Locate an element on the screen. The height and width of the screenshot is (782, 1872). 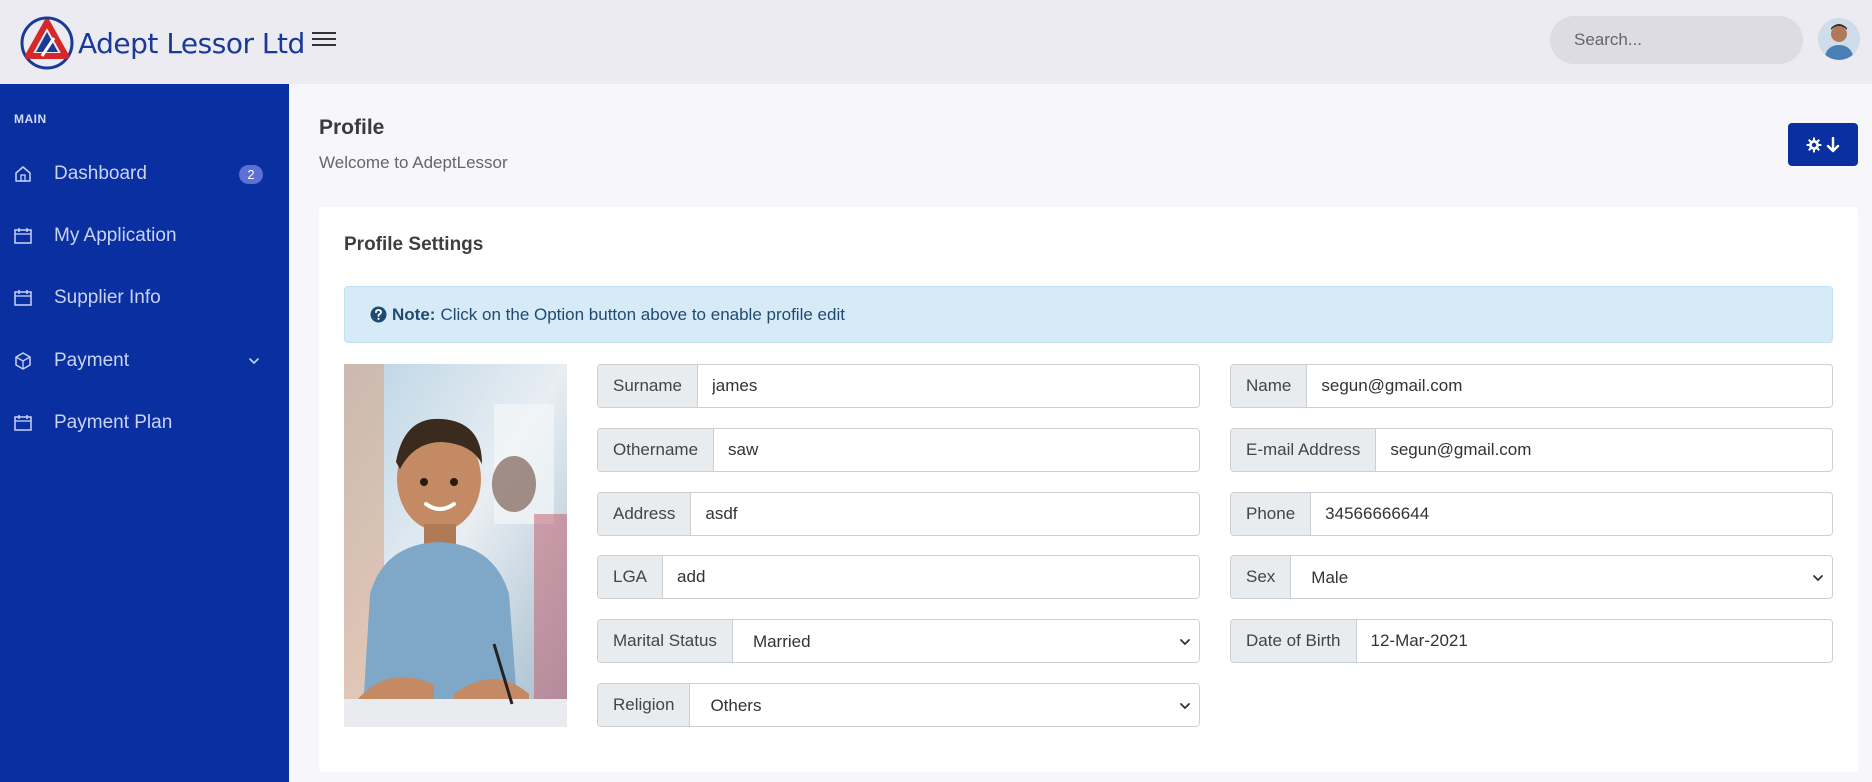
religion-field: Religion Others is located at coordinates (898, 705).